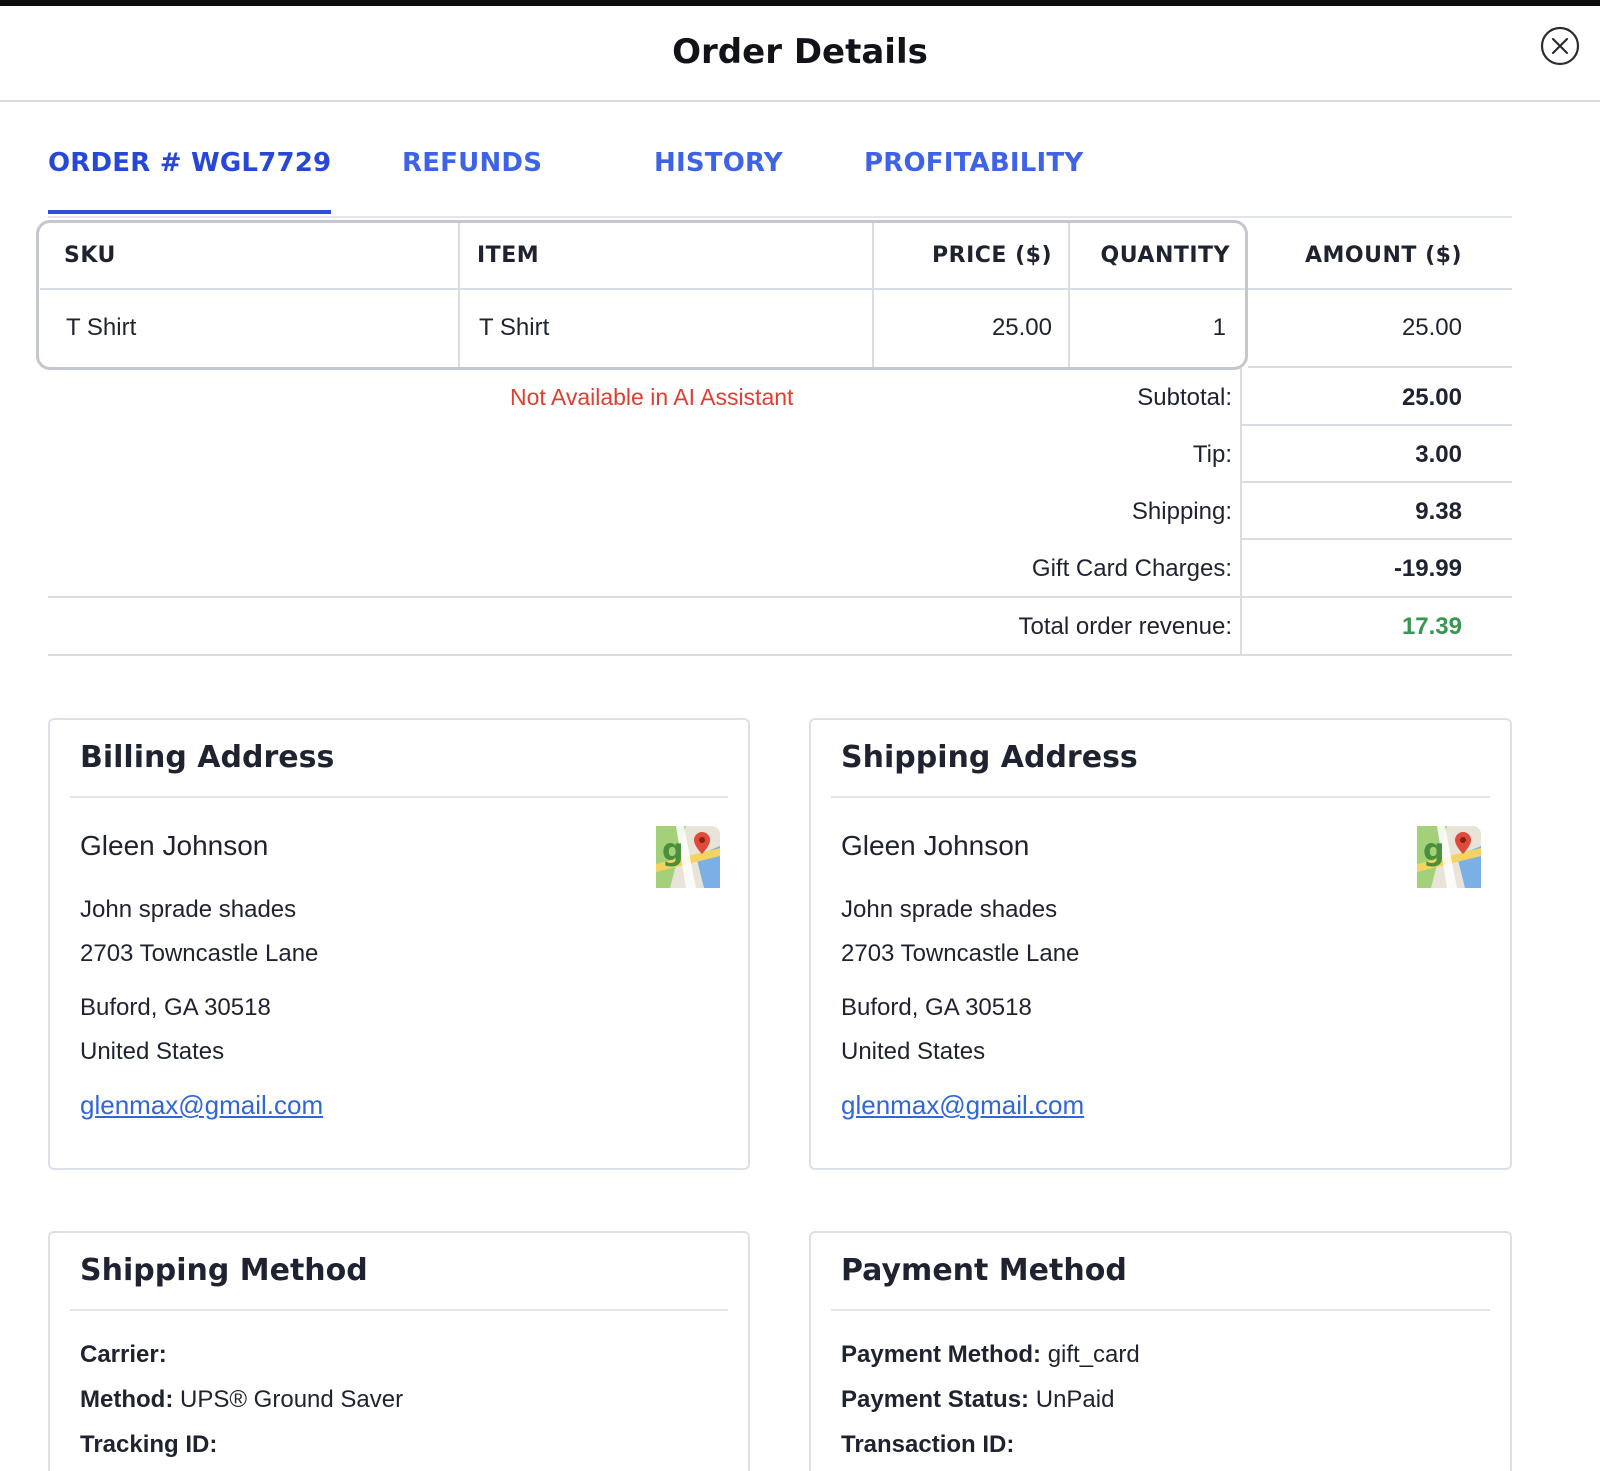 This screenshot has width=1600, height=1471. I want to click on payment-status-row: Payment Status: UnPaid, so click(977, 1400).